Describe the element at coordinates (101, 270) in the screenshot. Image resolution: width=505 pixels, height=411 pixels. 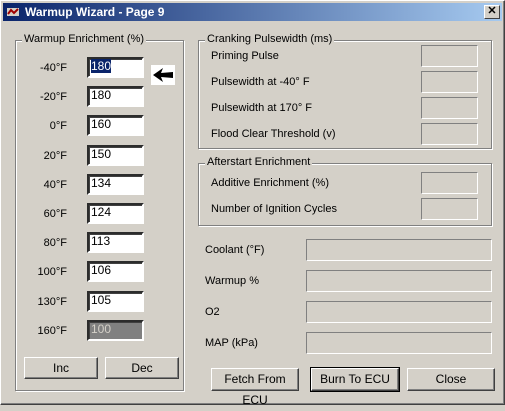
I see `warmup-value-text: 106` at that location.